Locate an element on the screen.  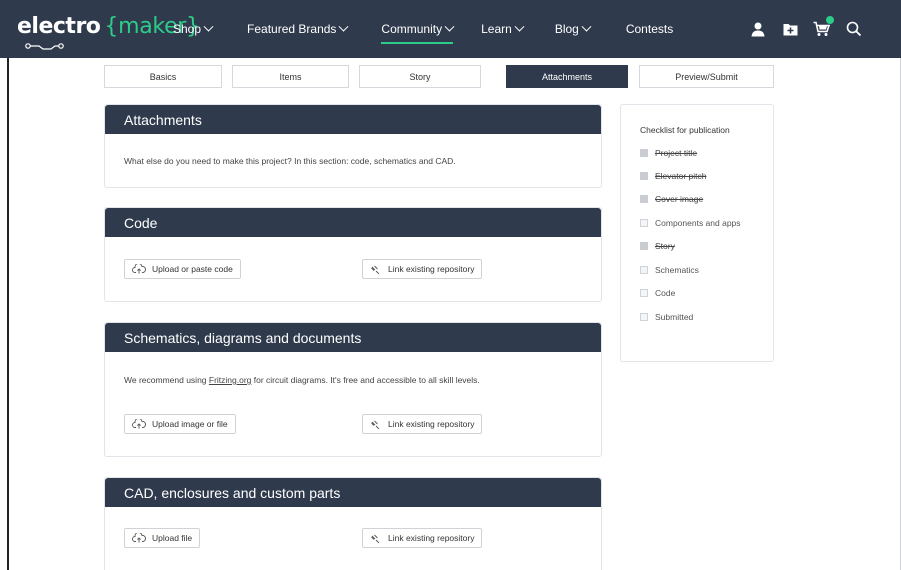
nav-featured-brands-label: Featured Brands is located at coordinates (292, 29).